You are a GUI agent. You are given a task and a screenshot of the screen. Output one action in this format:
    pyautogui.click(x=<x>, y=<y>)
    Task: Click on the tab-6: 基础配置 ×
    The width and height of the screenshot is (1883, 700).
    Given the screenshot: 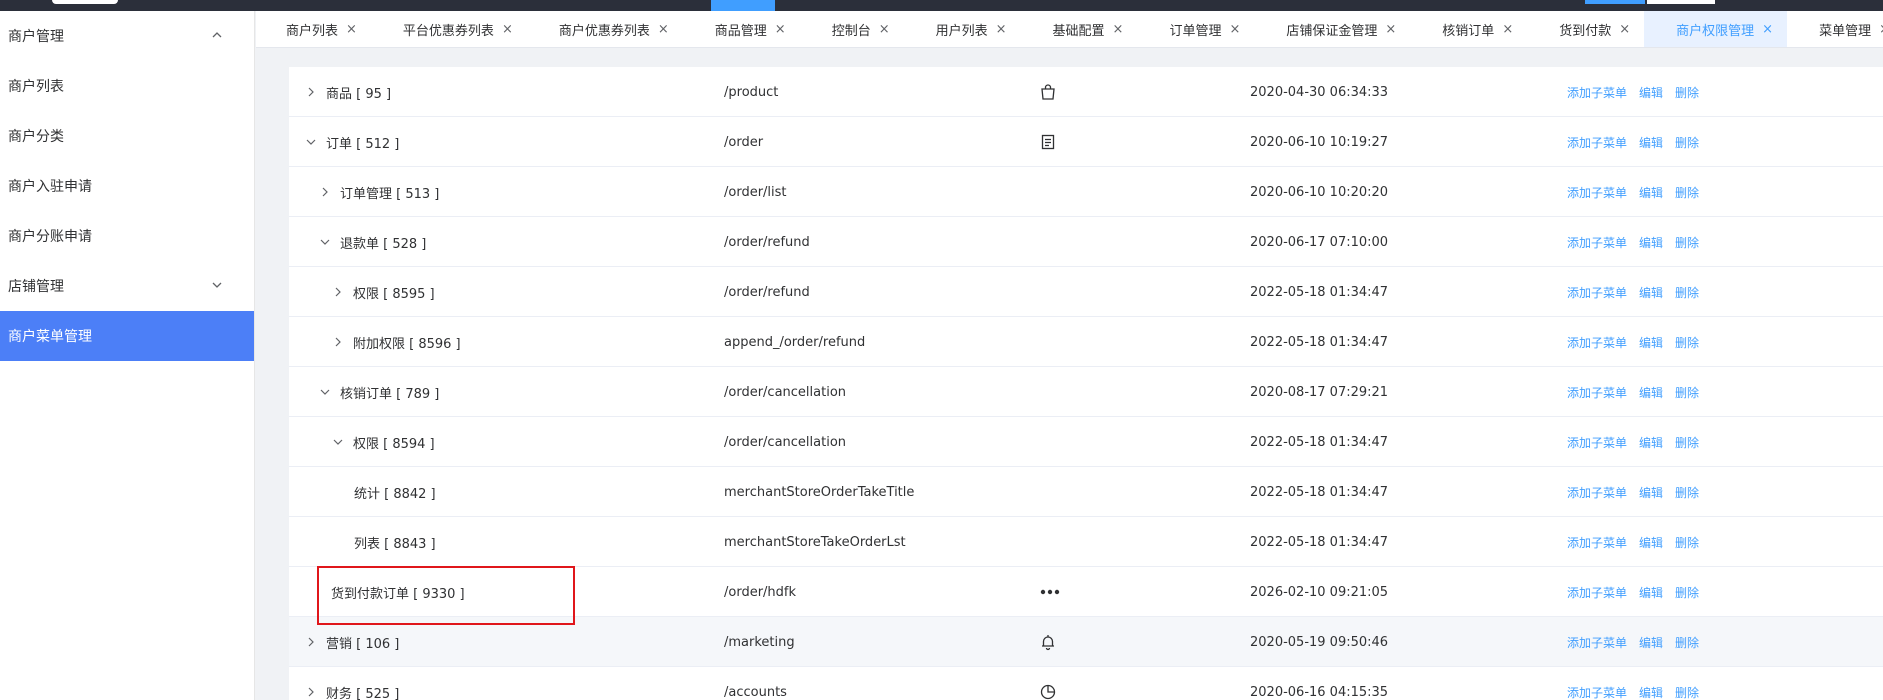 What is the action you would take?
    pyautogui.click(x=1079, y=29)
    